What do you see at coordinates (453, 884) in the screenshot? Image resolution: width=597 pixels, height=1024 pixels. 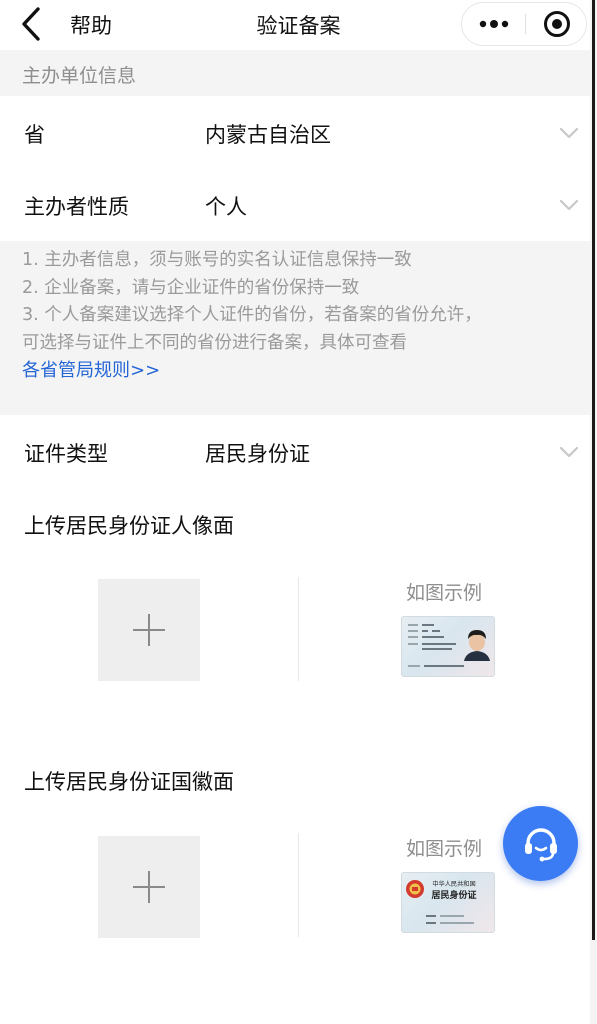 I see `card-header-line1: 中华人民共和国` at bounding box center [453, 884].